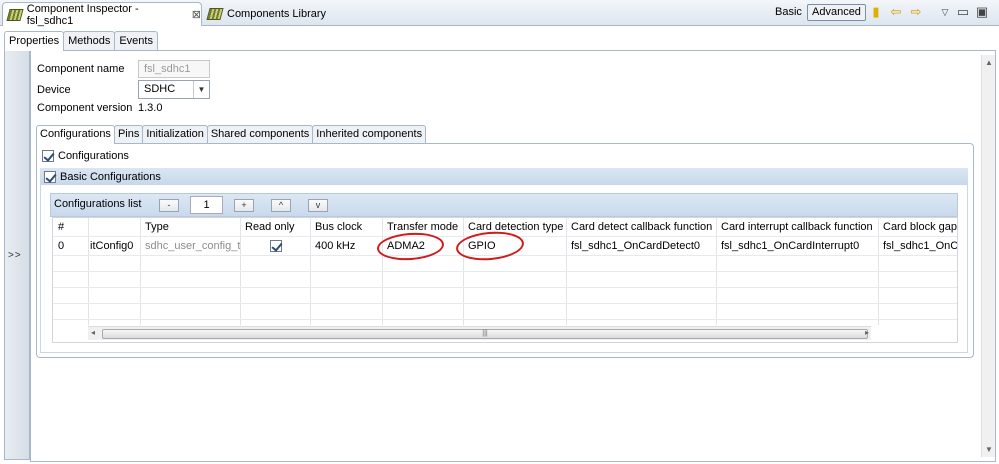 This screenshot has height=464, width=999. What do you see at coordinates (128, 134) in the screenshot?
I see `tab-pins: Pins` at bounding box center [128, 134].